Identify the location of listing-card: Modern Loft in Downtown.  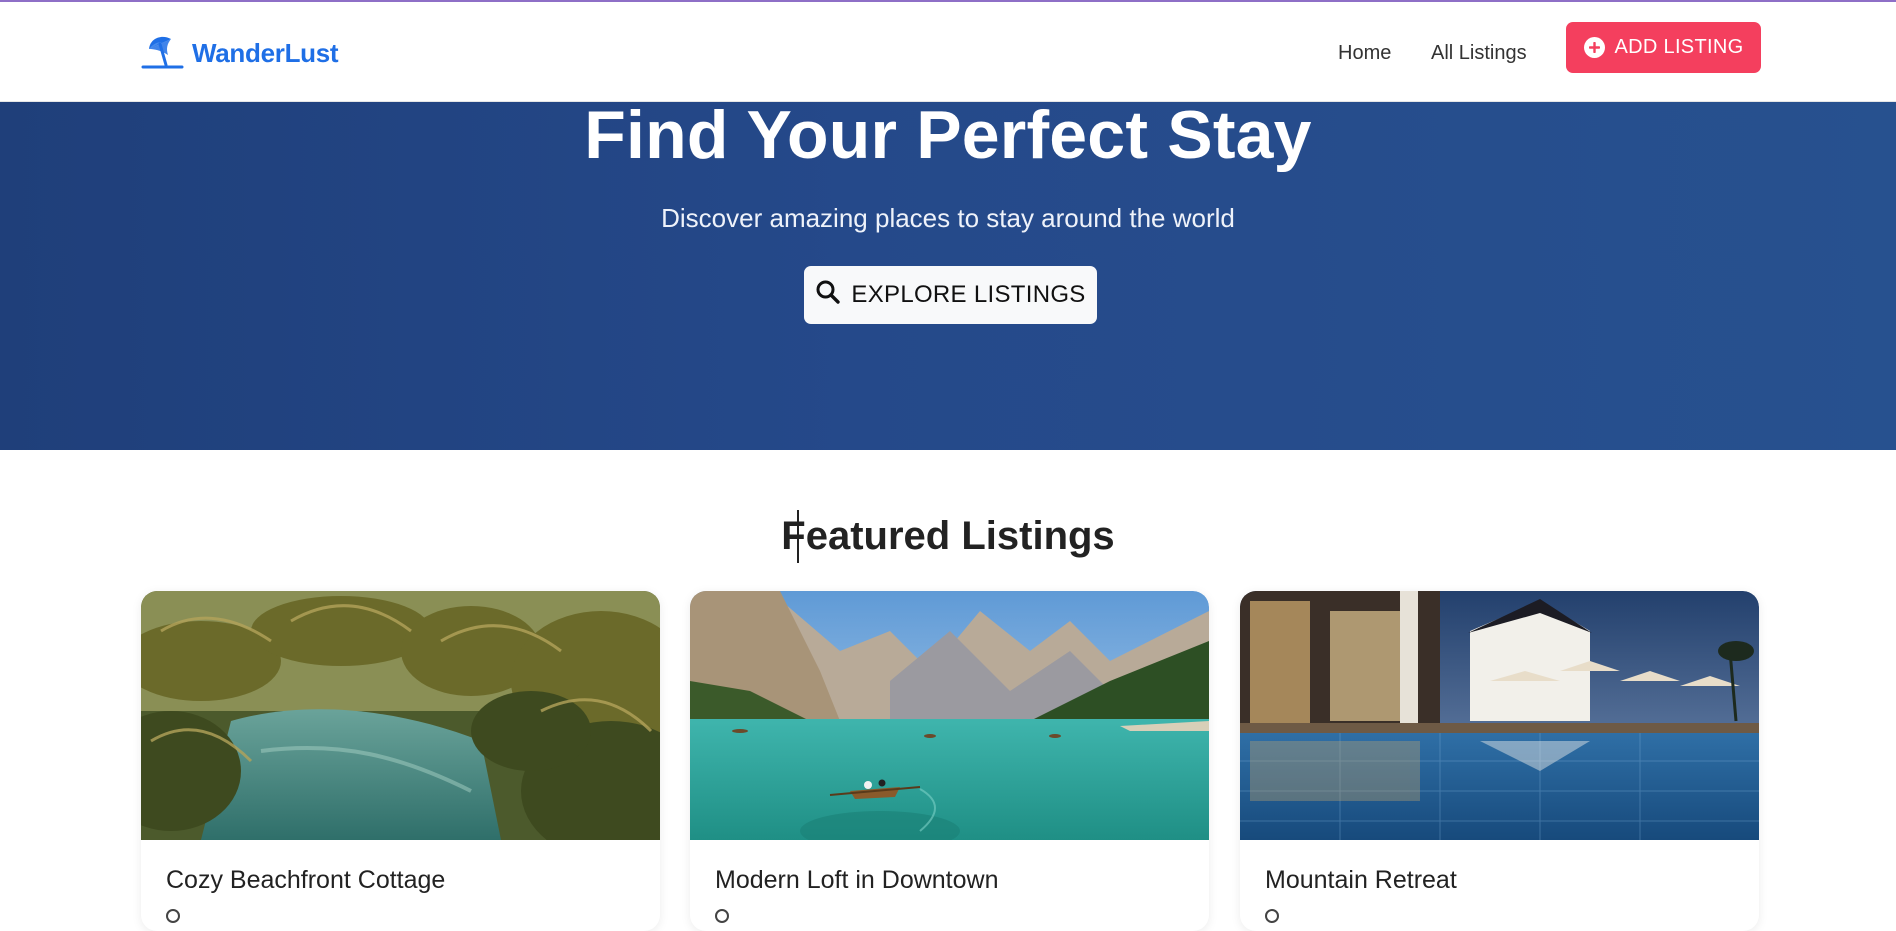
(949, 761).